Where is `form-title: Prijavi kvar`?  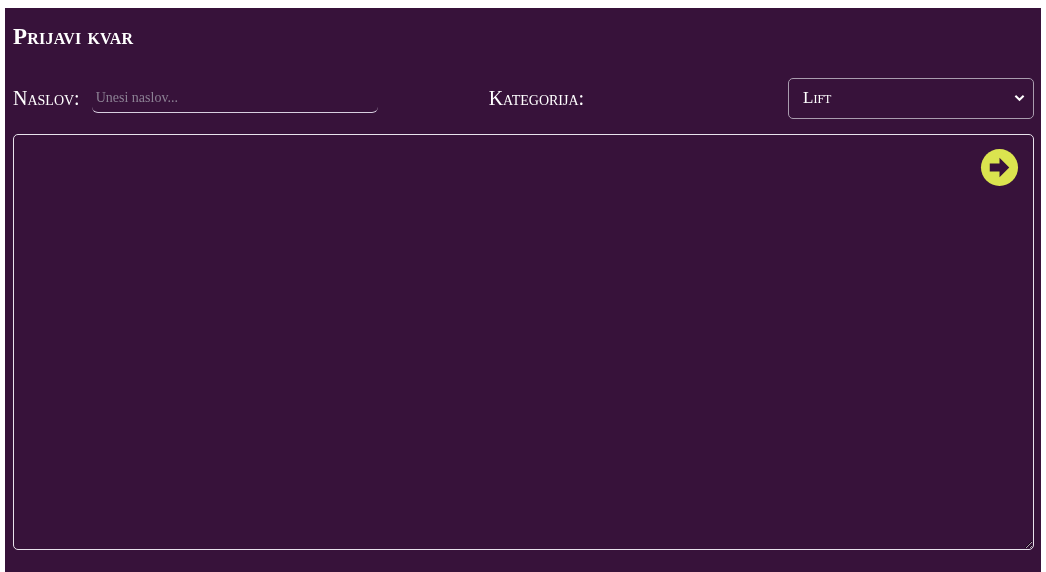 form-title: Prijavi kvar is located at coordinates (73, 37).